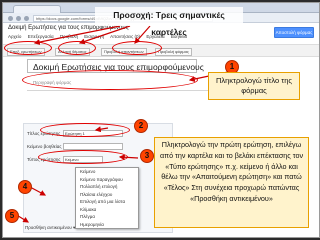 This screenshot has width=320, height=240. Describe the element at coordinates (147, 156) in the screenshot. I see `step-badge-3: 3` at that location.